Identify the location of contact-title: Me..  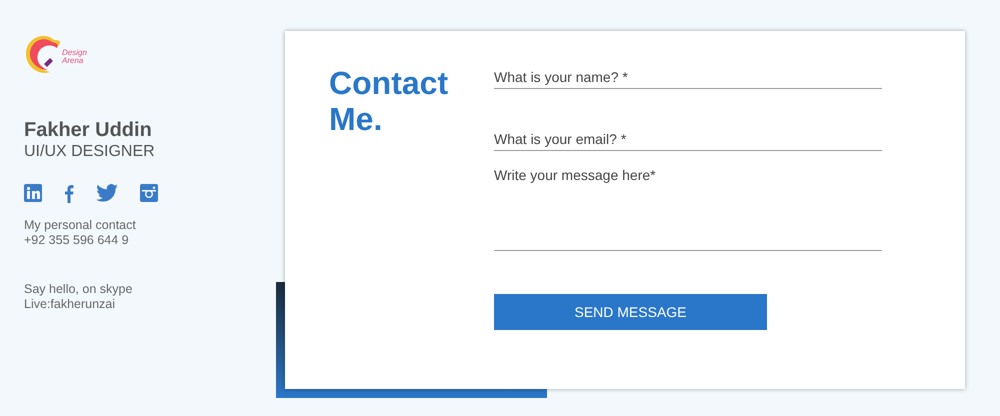
(356, 119).